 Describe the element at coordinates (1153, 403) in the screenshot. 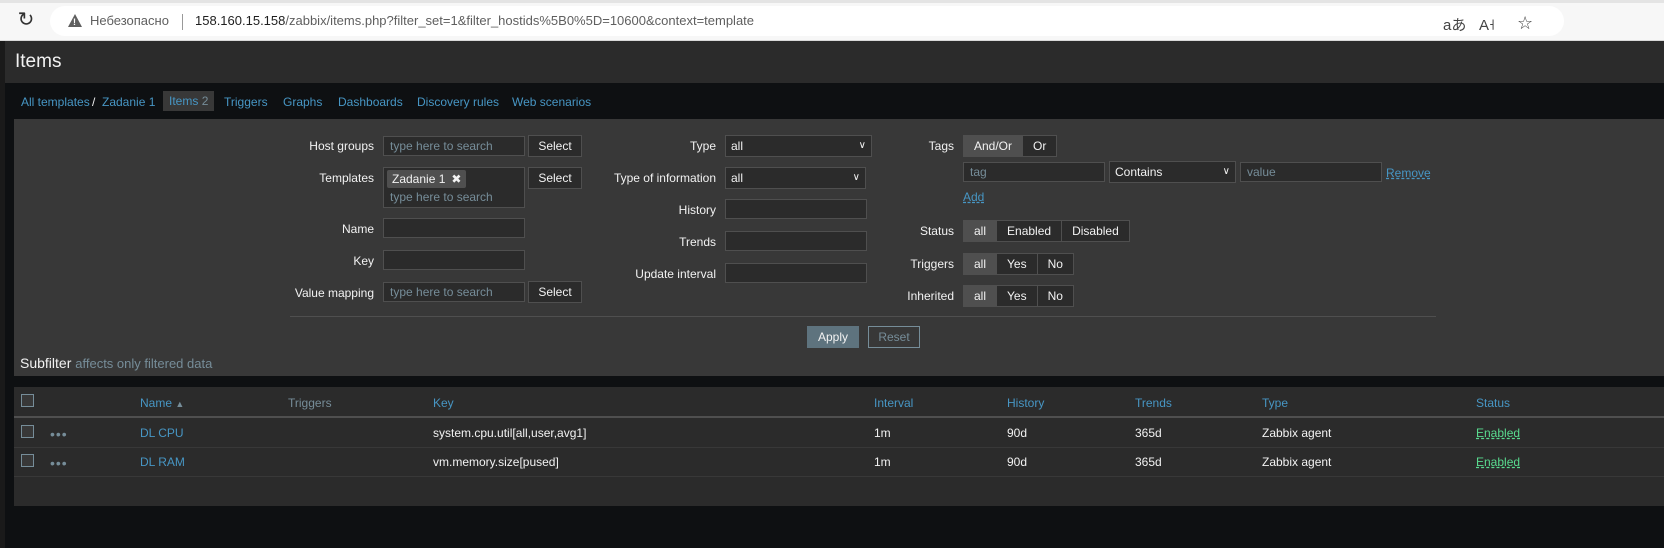

I see `column-trends-header: Trends` at that location.